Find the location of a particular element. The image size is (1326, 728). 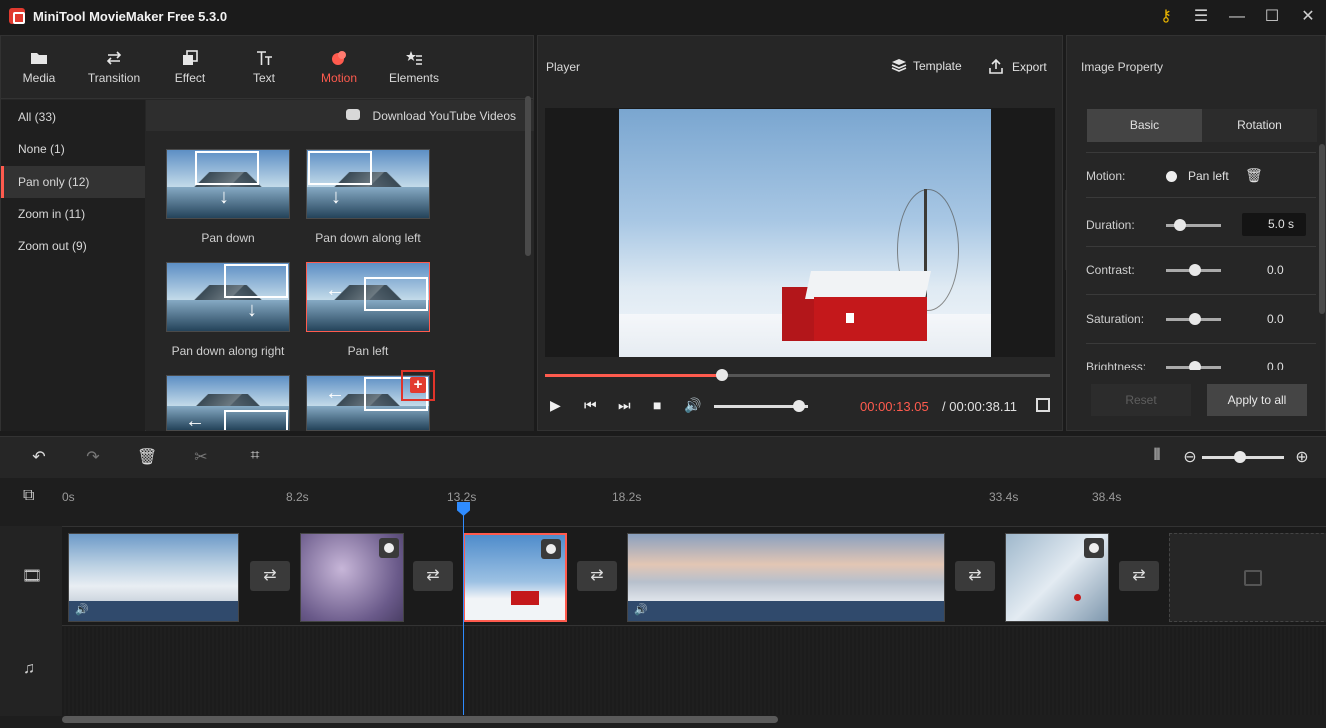

reset-button: Reset is located at coordinates (1141, 400).